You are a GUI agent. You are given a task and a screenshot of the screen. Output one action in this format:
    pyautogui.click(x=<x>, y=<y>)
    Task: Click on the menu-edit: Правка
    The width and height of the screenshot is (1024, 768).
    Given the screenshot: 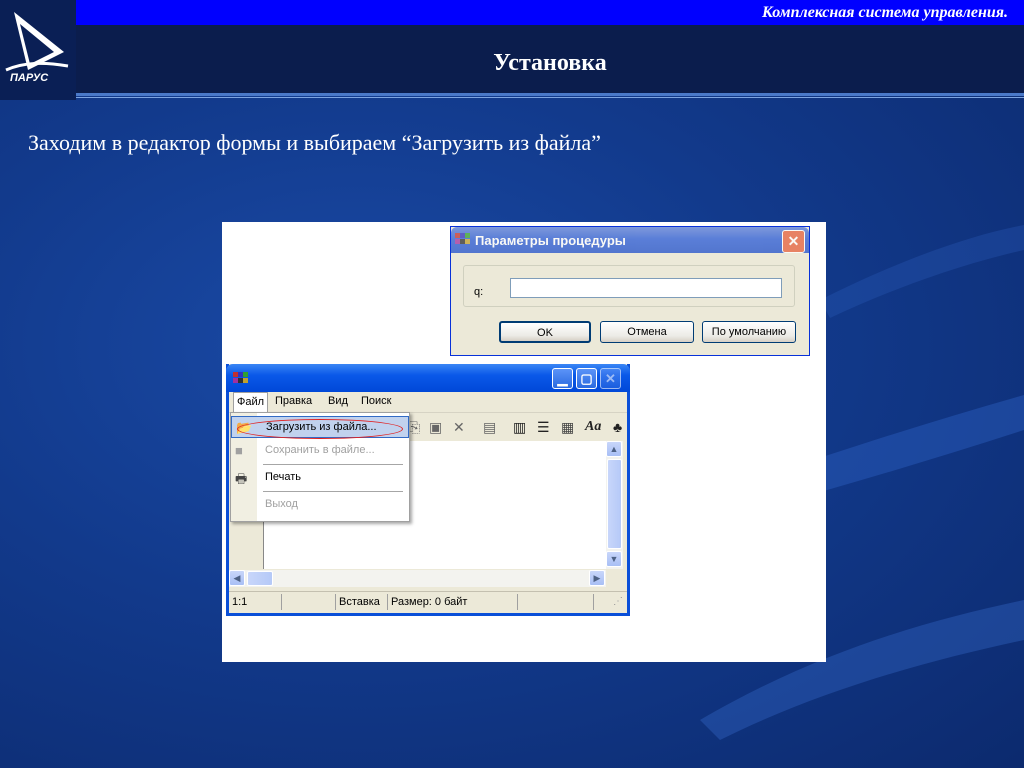 What is the action you would take?
    pyautogui.click(x=293, y=401)
    